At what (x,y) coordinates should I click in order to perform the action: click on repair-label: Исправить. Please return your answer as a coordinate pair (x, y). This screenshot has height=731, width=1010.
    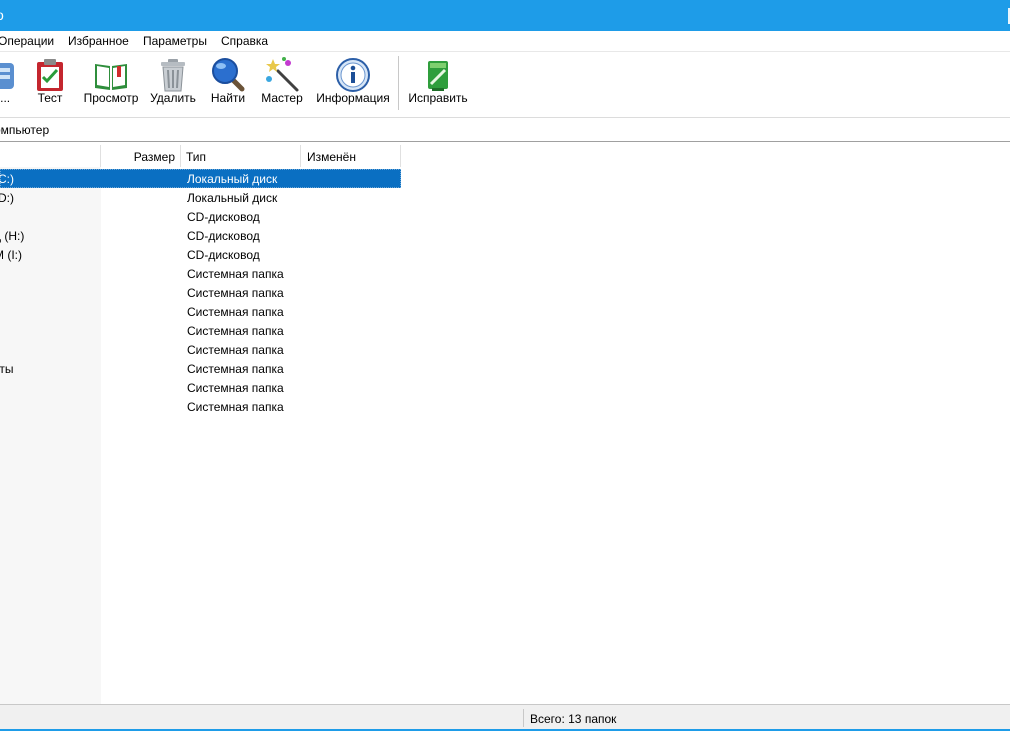
    Looking at the image, I should click on (438, 98).